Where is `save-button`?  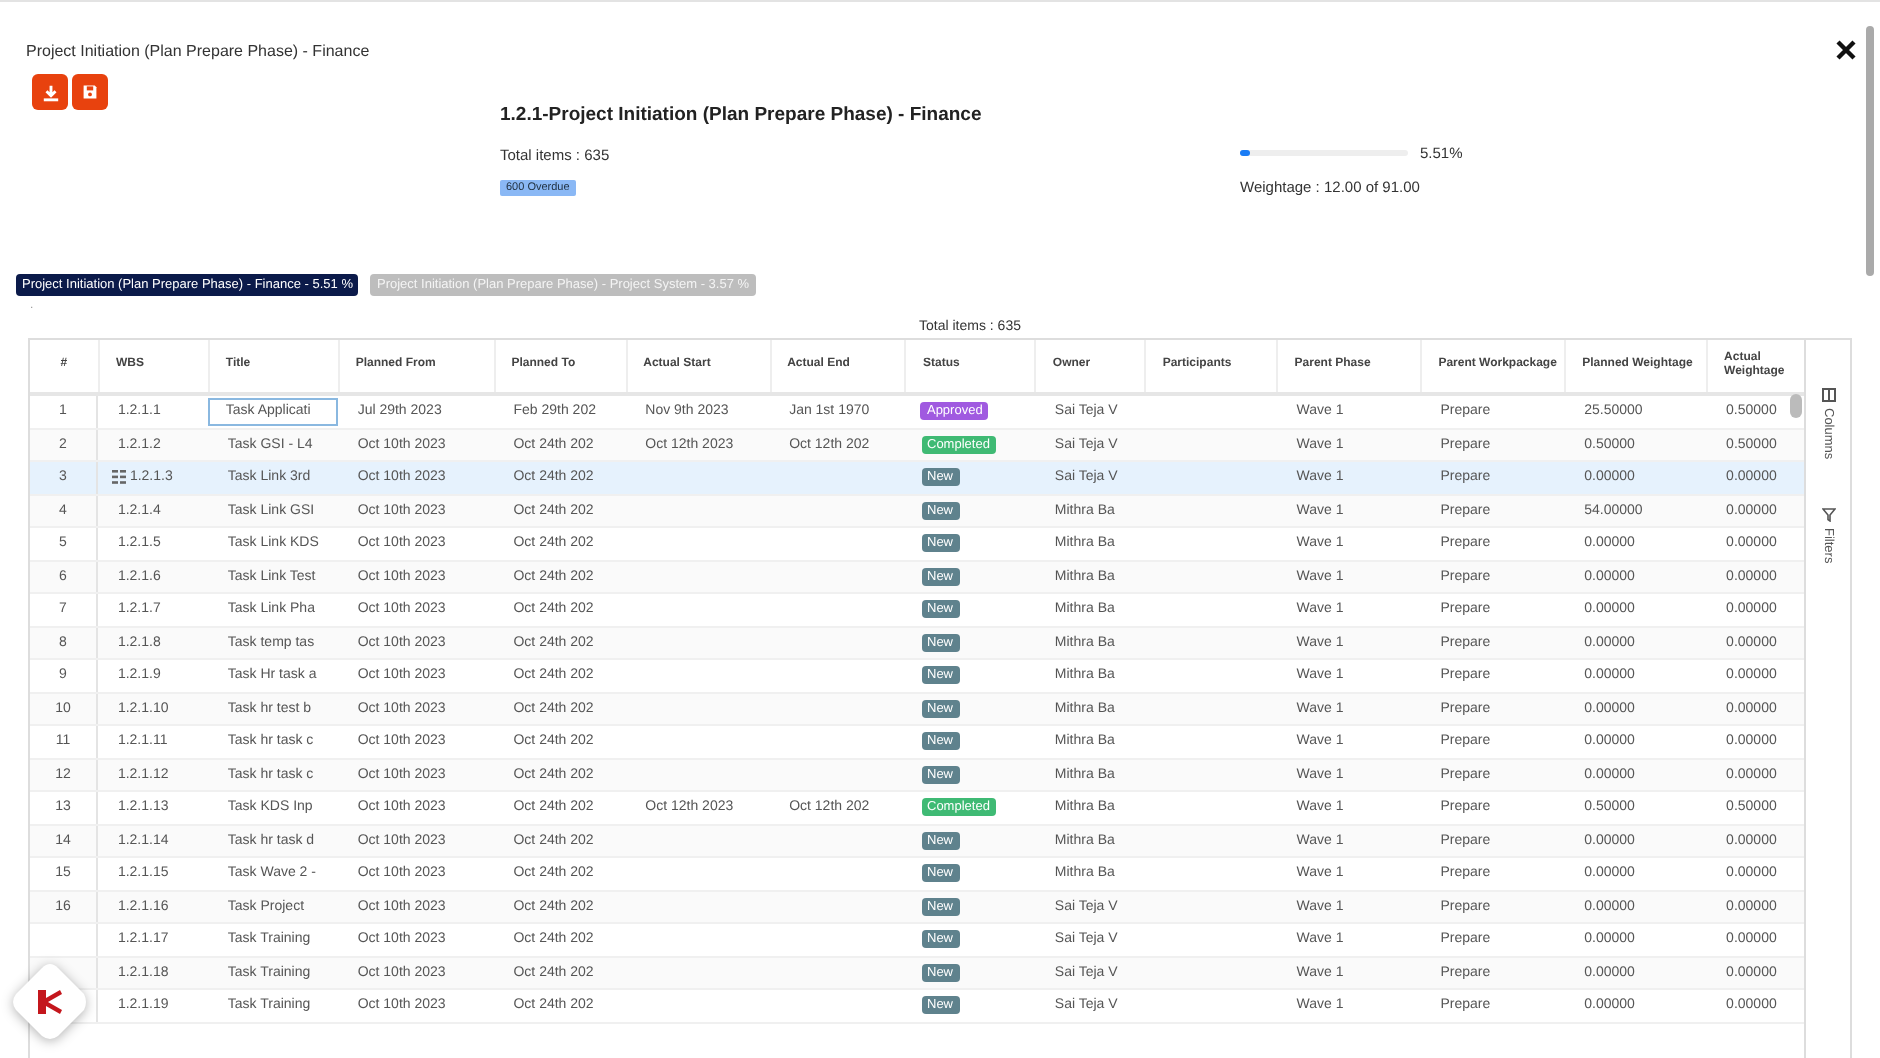
save-button is located at coordinates (90, 92).